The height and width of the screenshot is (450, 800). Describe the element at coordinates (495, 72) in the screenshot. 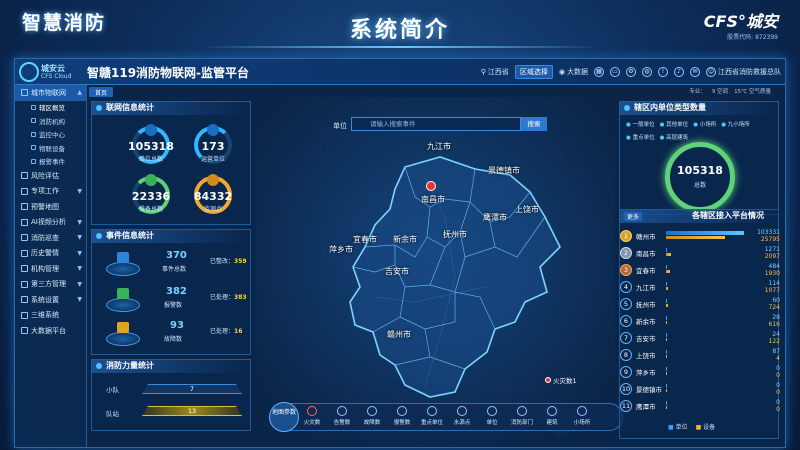

I see `location-selector: ⚲ 江西省` at that location.